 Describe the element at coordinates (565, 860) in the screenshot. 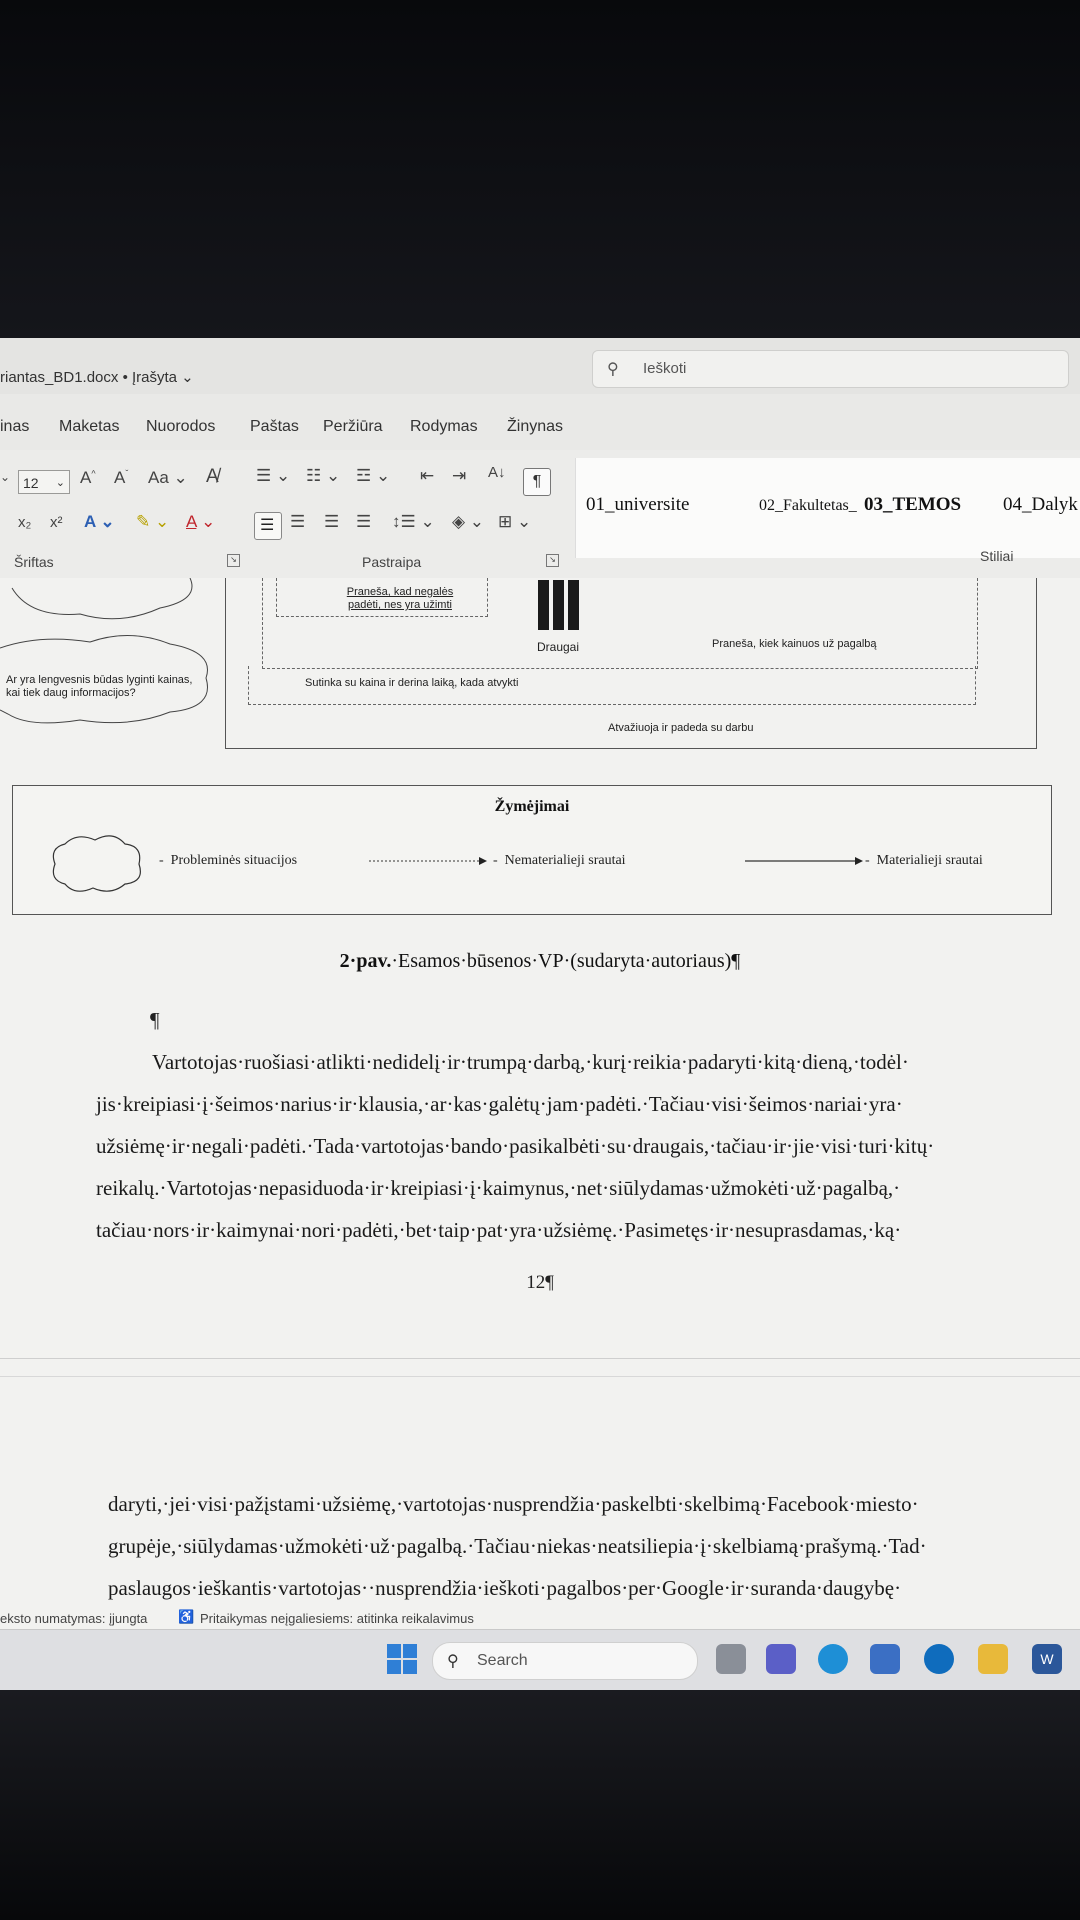

I see `legend-intangible-text: Nematerialieji srautai` at that location.